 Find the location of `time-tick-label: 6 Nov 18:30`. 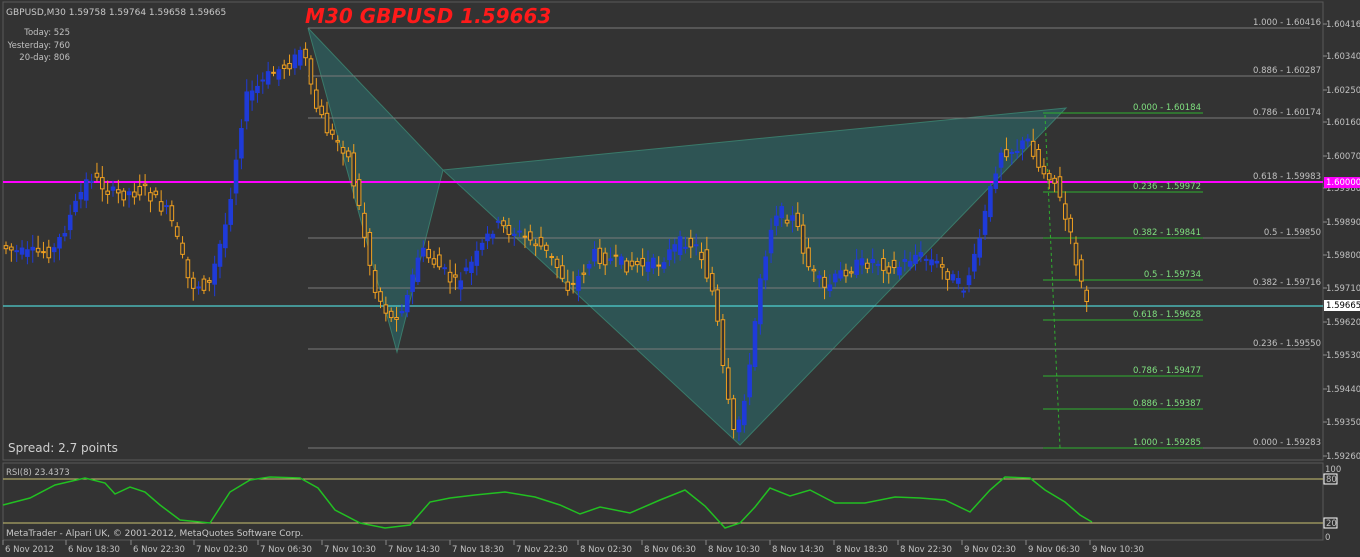

time-tick-label: 6 Nov 18:30 is located at coordinates (94, 550).